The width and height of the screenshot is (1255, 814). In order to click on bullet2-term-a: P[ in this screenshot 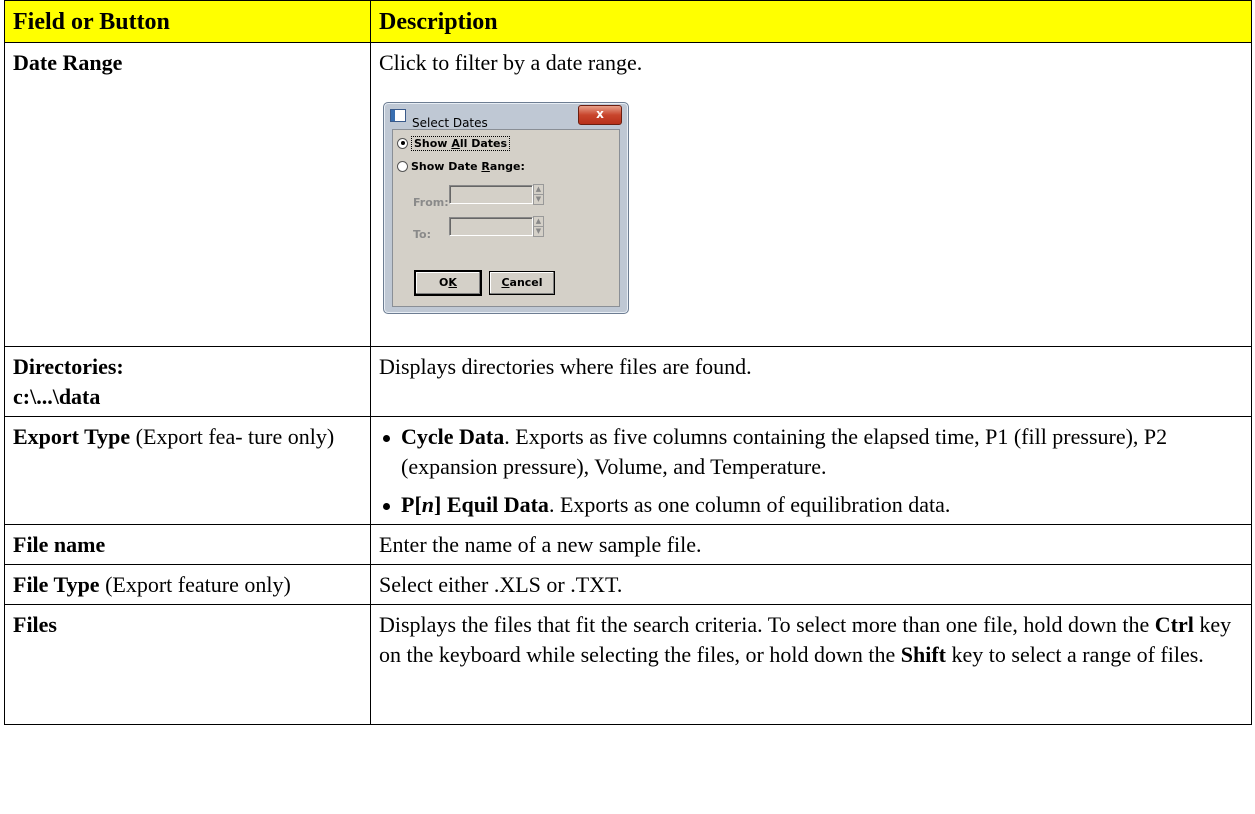, I will do `click(411, 504)`.